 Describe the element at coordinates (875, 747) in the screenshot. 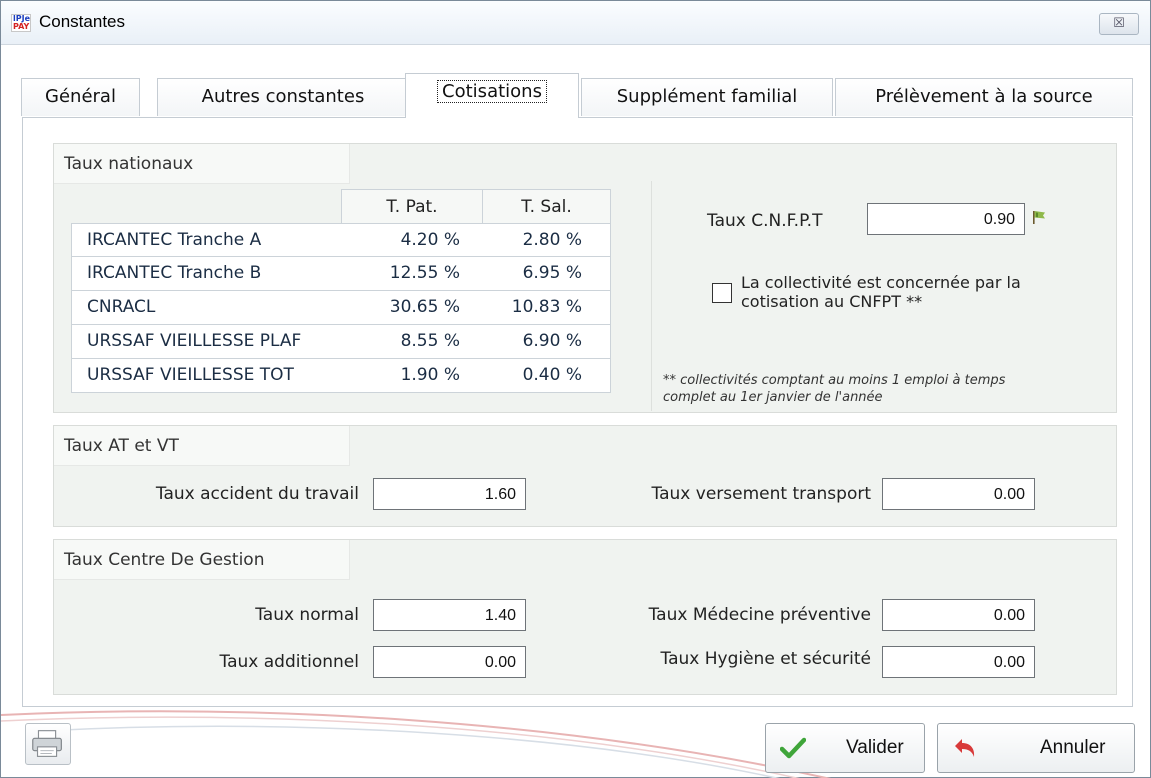

I see `validate-button-label: Valider` at that location.